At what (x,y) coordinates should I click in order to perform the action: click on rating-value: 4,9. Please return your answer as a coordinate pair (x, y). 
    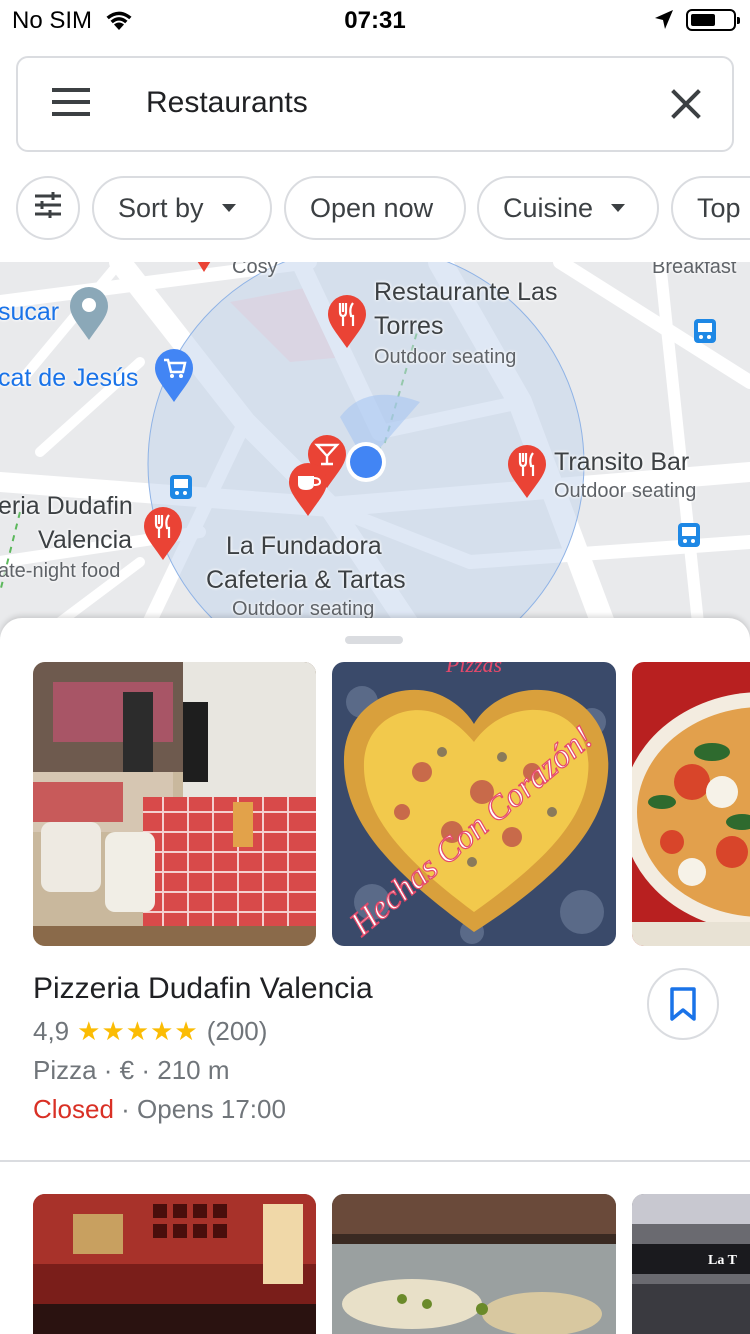
    Looking at the image, I should click on (51, 1031).